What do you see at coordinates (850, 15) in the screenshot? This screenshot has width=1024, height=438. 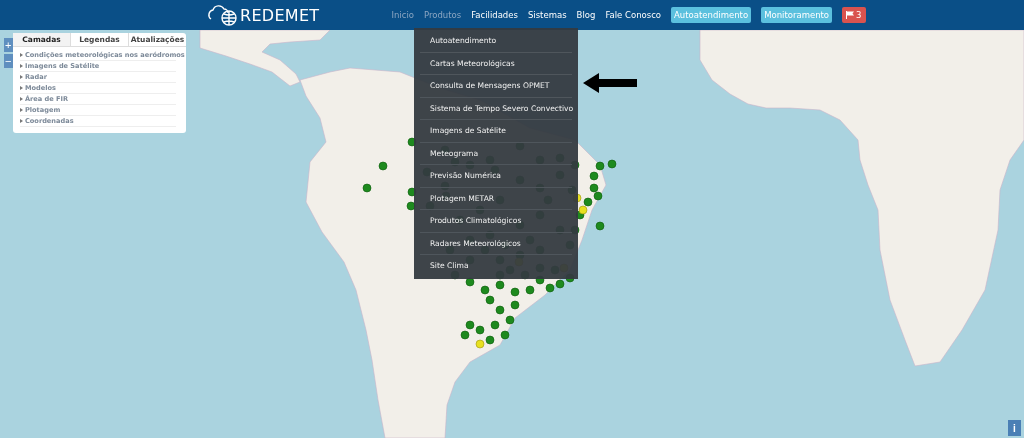 I see `flag-icon` at bounding box center [850, 15].